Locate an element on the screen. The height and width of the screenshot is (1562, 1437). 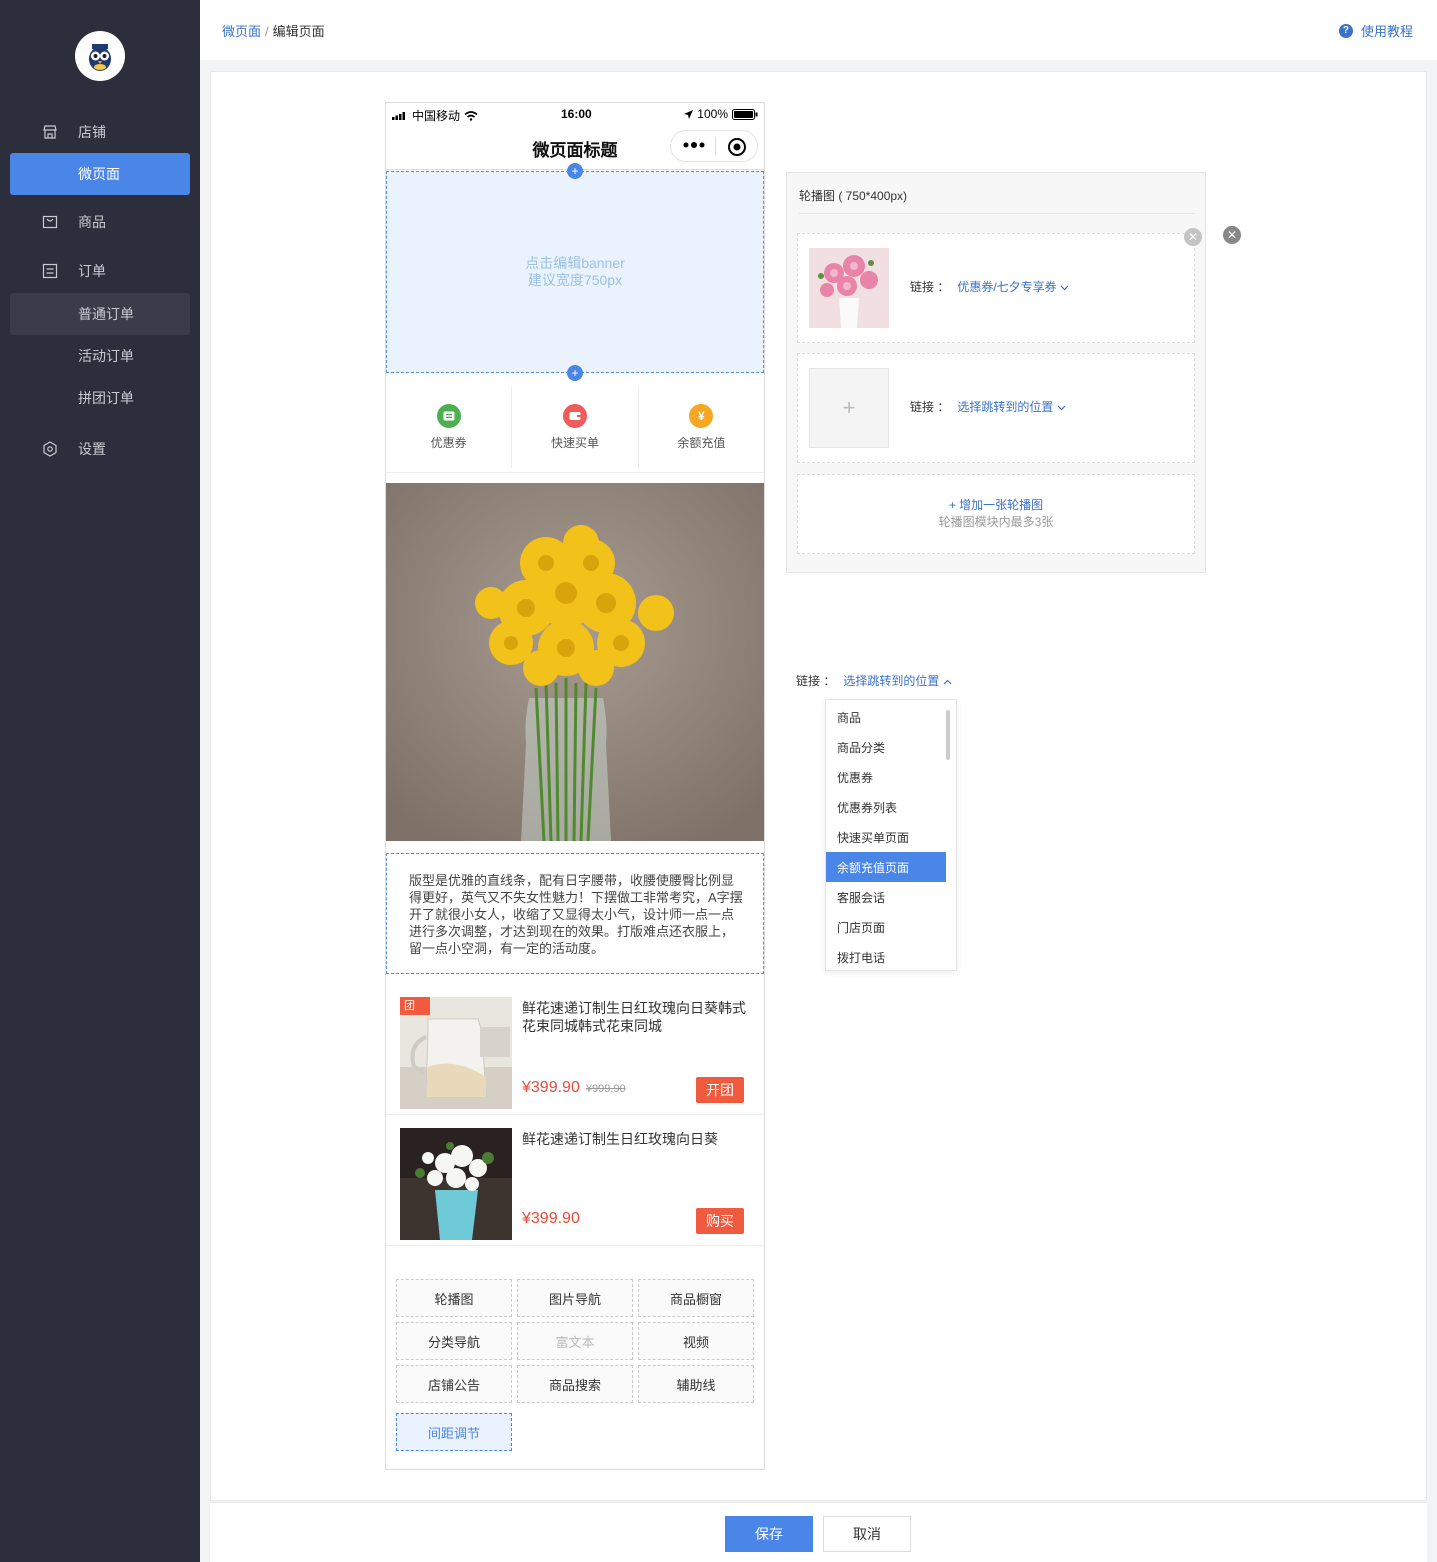
product-image is located at coordinates (456, 1184).